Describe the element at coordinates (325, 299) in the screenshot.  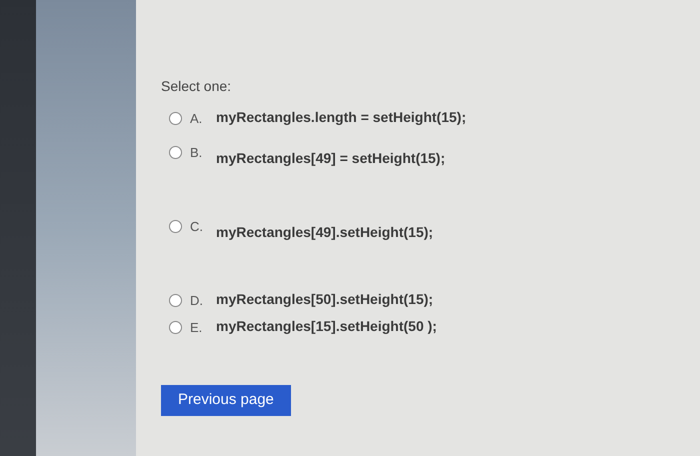
I see `option-text: myRectangles[50].setHeight(15);` at that location.